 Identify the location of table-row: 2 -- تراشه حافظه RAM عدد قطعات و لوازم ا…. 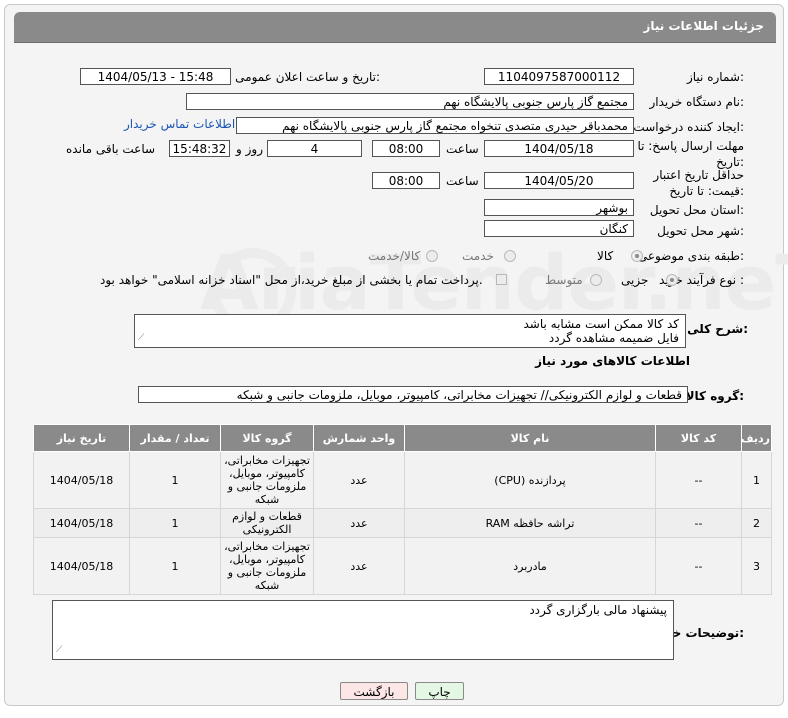
(402, 523).